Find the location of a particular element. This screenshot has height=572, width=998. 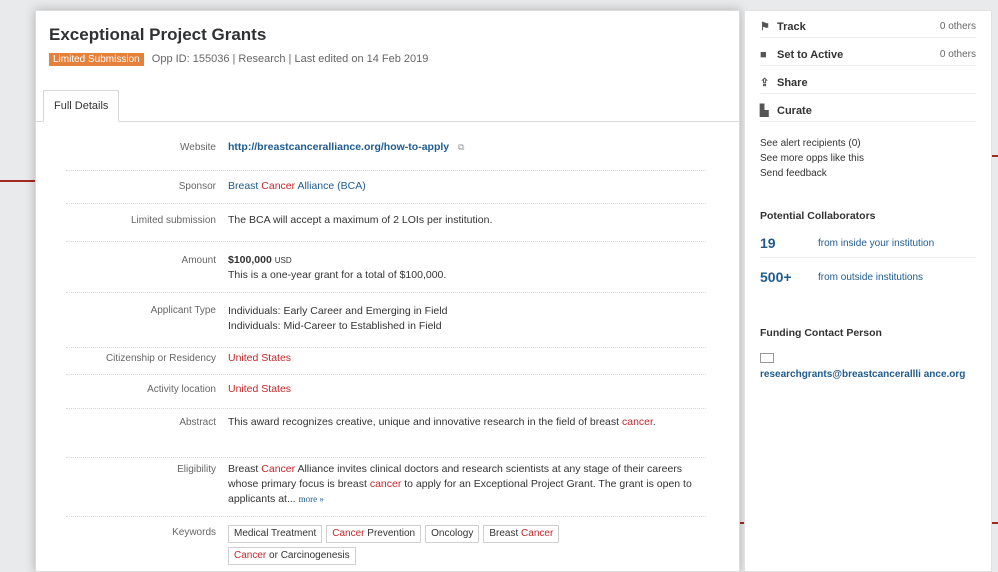

eligibility-red-1: Cancer is located at coordinates (278, 469).